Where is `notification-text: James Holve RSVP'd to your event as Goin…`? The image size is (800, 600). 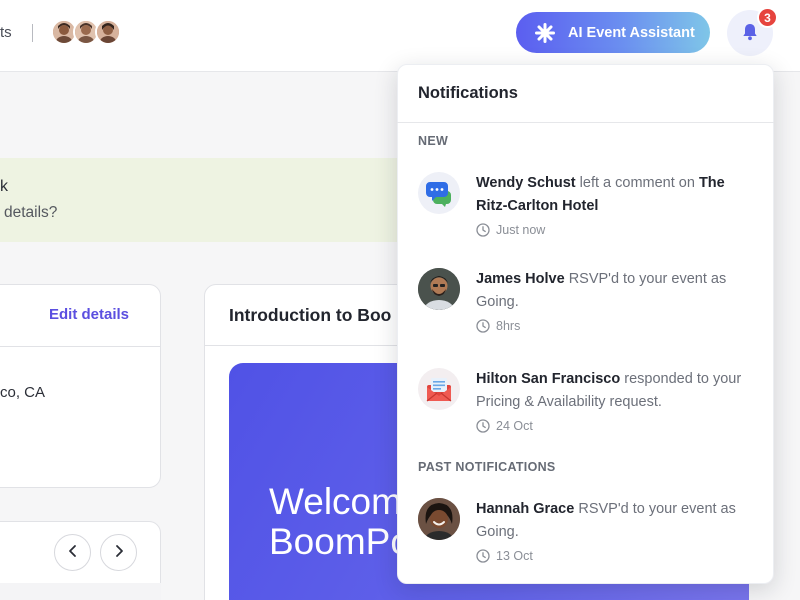 notification-text: James Holve RSVP'd to your event as Goin… is located at coordinates (617, 290).